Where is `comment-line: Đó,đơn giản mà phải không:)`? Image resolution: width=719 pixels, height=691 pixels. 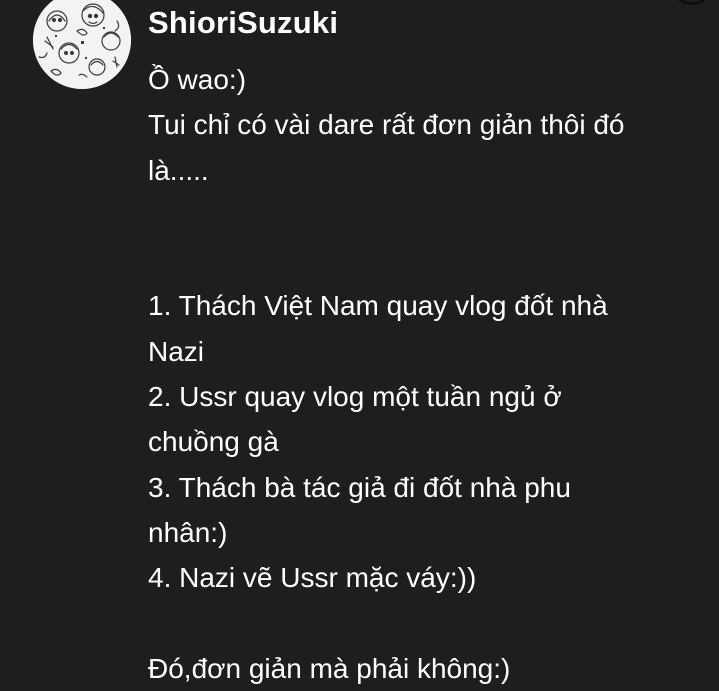 comment-line: Đó,đơn giản mà phải không:) is located at coordinates (329, 668).